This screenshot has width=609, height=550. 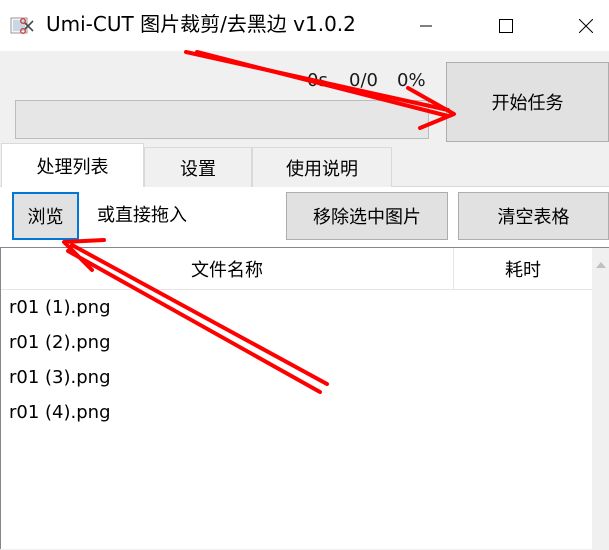 I want to click on window-title: Umi-CUT 图片裁剪/去黑边 v1.0.2, so click(x=201, y=24).